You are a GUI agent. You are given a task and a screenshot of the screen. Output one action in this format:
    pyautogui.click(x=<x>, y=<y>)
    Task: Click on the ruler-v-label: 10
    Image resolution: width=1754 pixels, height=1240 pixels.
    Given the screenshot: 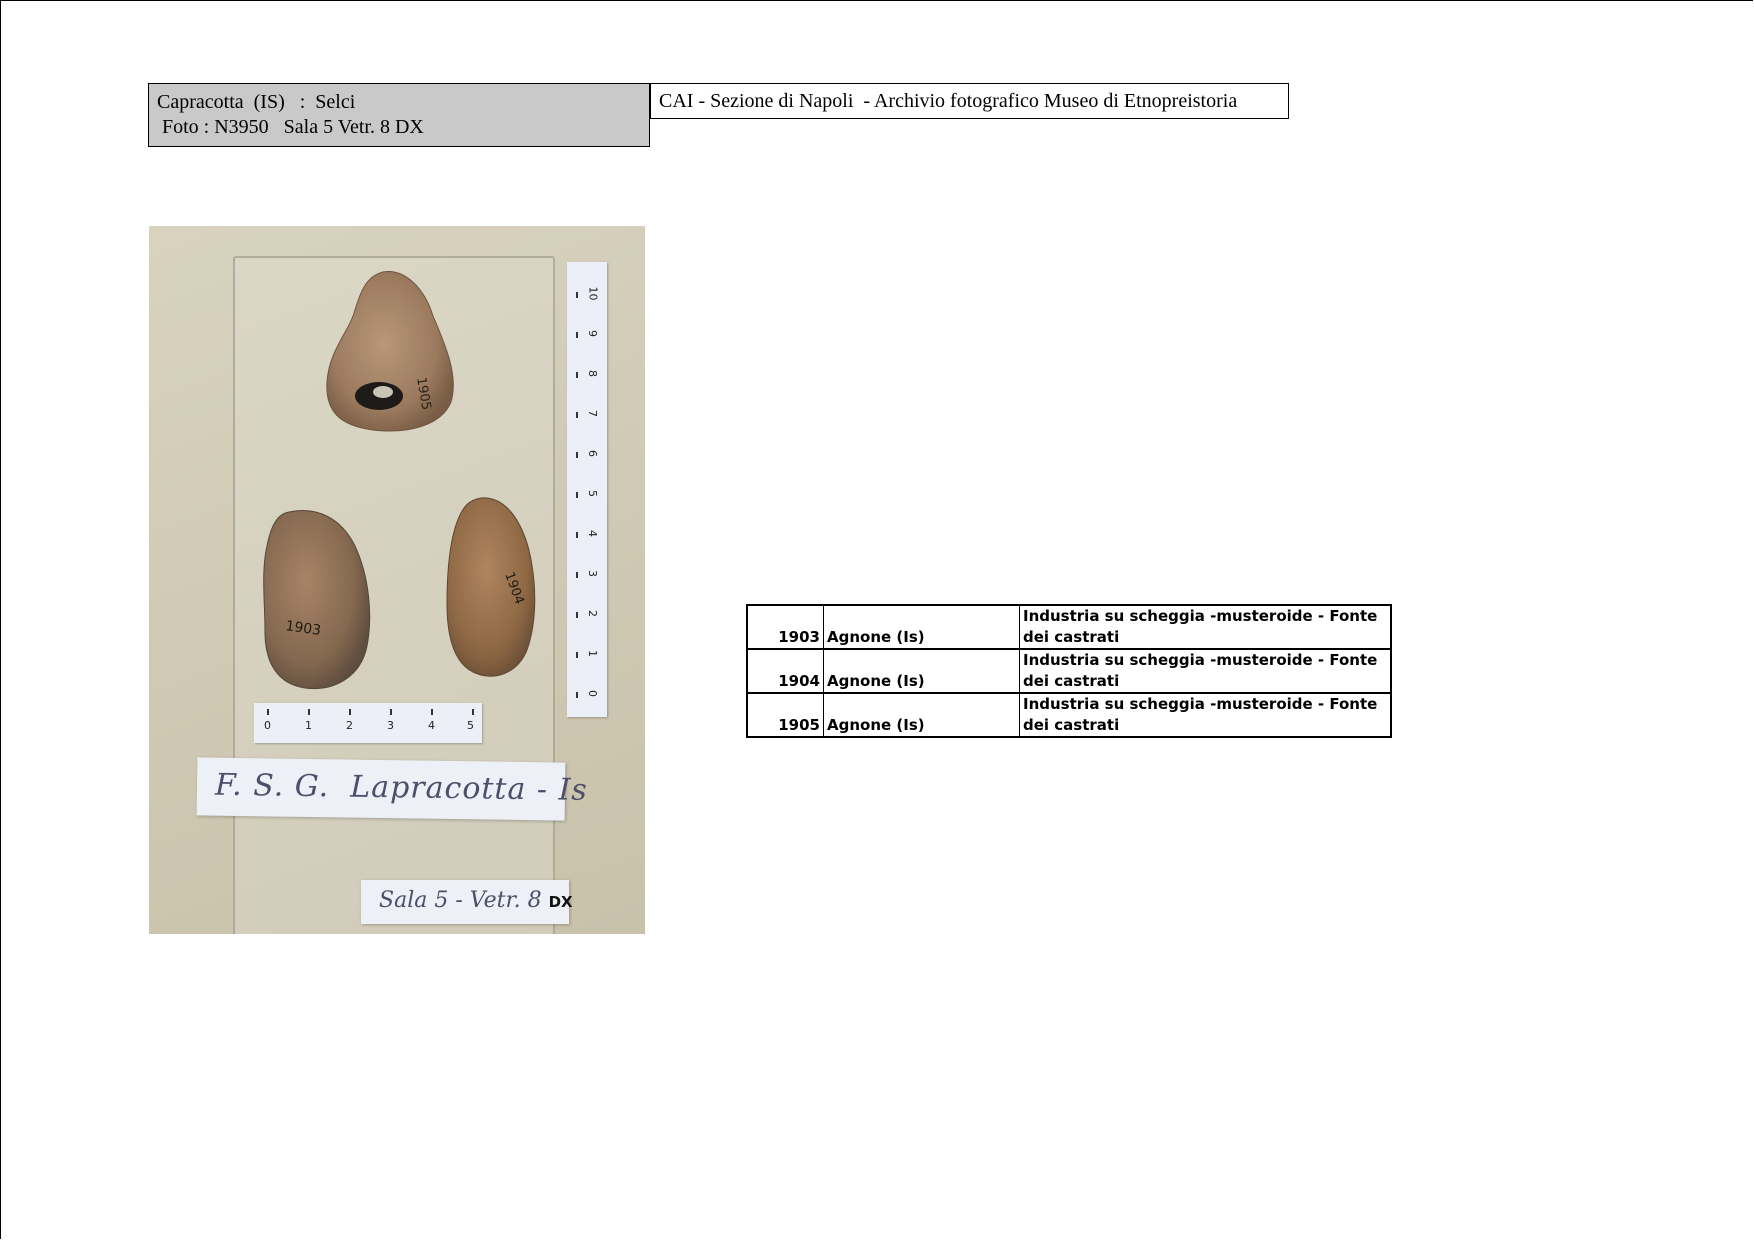 What is the action you would take?
    pyautogui.click(x=593, y=293)
    